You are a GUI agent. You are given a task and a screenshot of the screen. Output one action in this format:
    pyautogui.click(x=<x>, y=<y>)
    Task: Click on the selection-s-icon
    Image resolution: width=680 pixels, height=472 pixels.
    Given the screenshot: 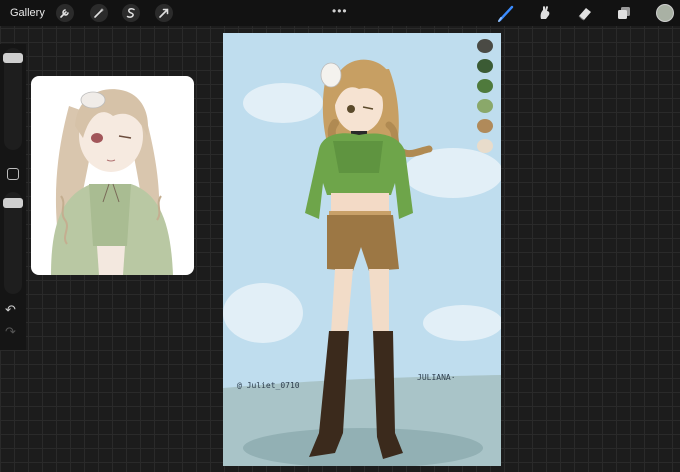 What is the action you would take?
    pyautogui.click(x=130, y=13)
    